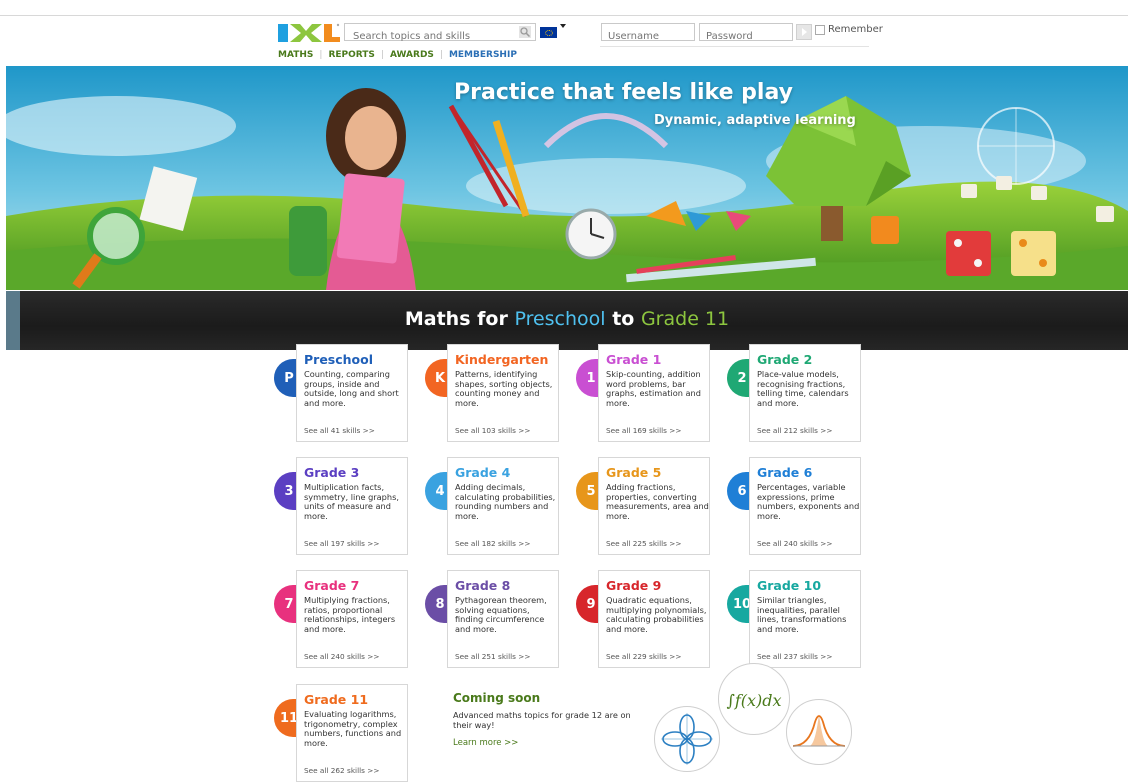 This screenshot has width=1128, height=782. I want to click on checkbox-icon, so click(820, 29).